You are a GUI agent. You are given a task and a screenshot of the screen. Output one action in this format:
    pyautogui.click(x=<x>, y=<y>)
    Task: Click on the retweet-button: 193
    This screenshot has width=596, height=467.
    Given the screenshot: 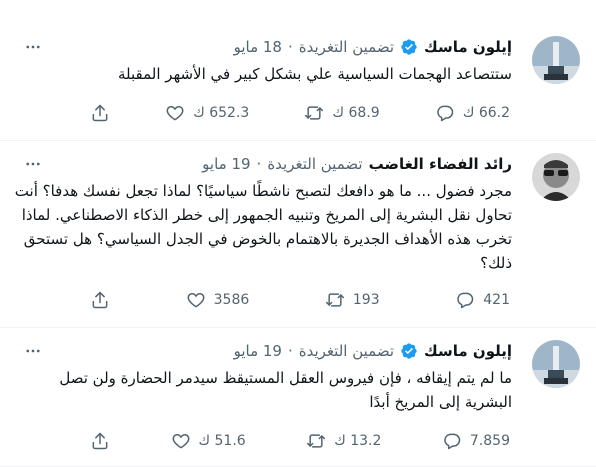 What is the action you would take?
    pyautogui.click(x=352, y=300)
    